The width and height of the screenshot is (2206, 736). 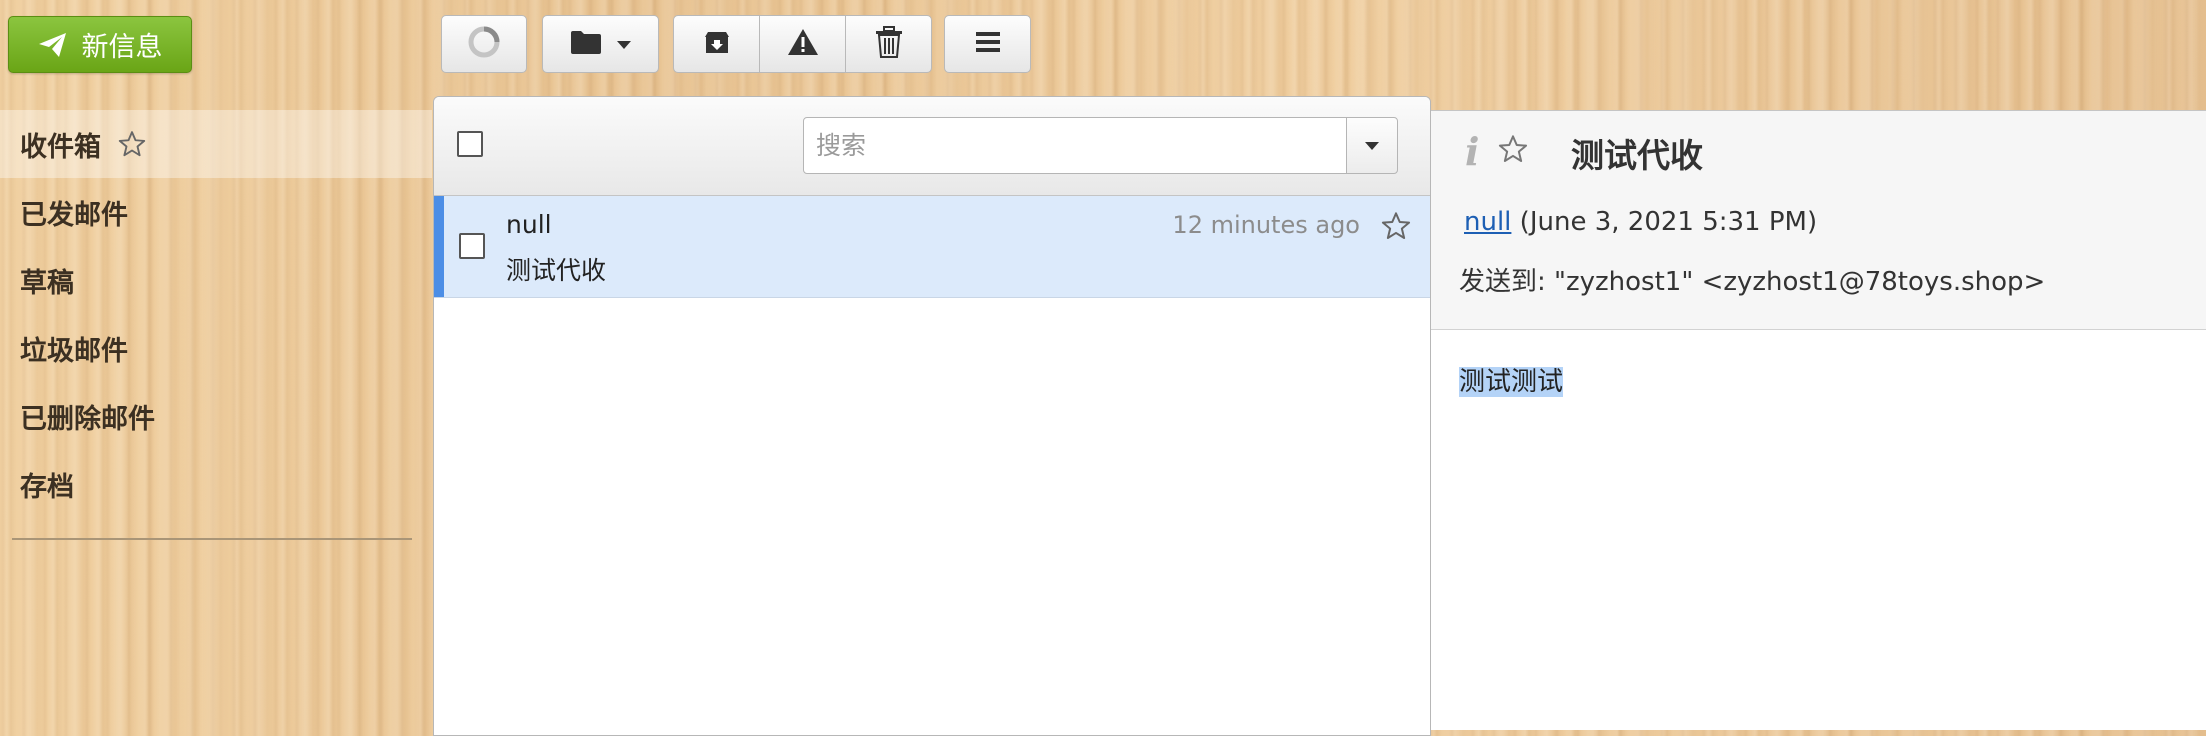 I want to click on sidebar-divider, so click(x=212, y=539).